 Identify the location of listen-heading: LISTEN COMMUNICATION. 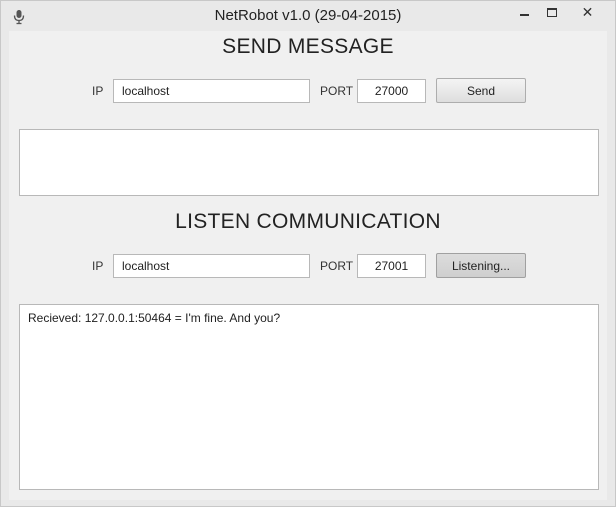
(308, 221).